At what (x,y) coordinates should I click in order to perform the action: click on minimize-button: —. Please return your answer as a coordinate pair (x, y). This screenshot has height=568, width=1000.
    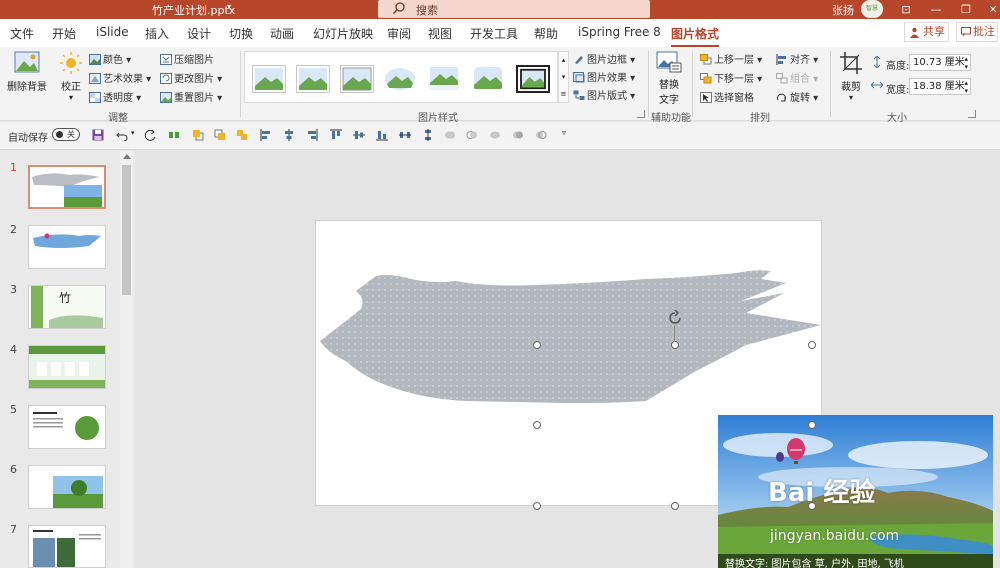
    Looking at the image, I should click on (936, 9).